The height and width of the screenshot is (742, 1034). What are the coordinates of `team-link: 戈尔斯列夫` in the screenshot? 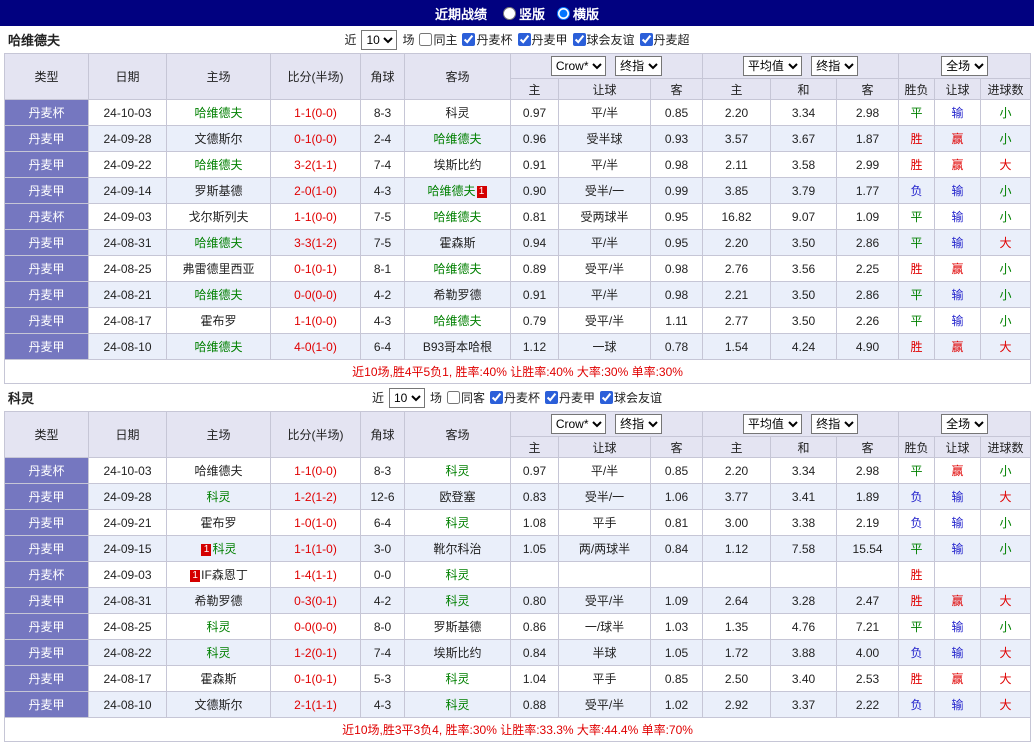 It's located at (218, 217).